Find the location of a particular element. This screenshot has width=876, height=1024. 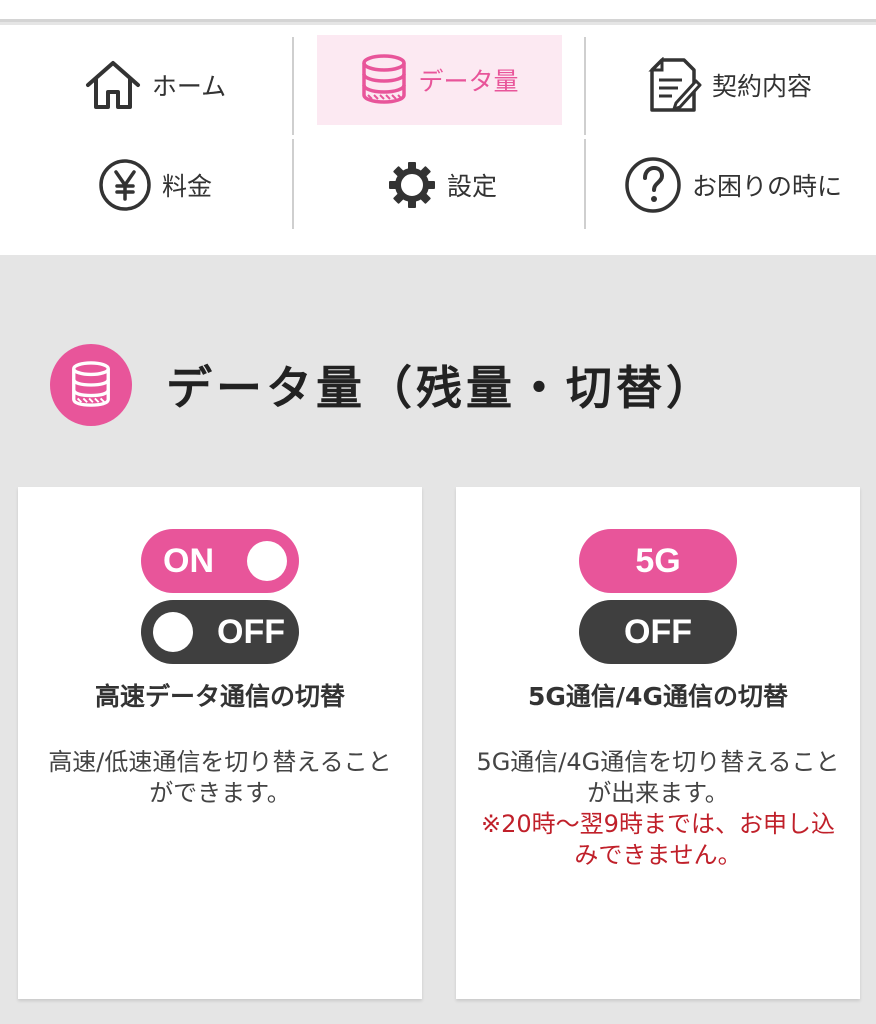

card-description: 5G通信/4G通信を切り替えることが出来ます。 is located at coordinates (658, 777).